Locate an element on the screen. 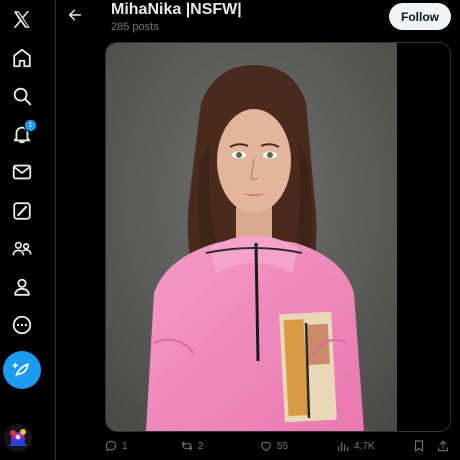 The image size is (460, 460). more-icon is located at coordinates (22, 325).